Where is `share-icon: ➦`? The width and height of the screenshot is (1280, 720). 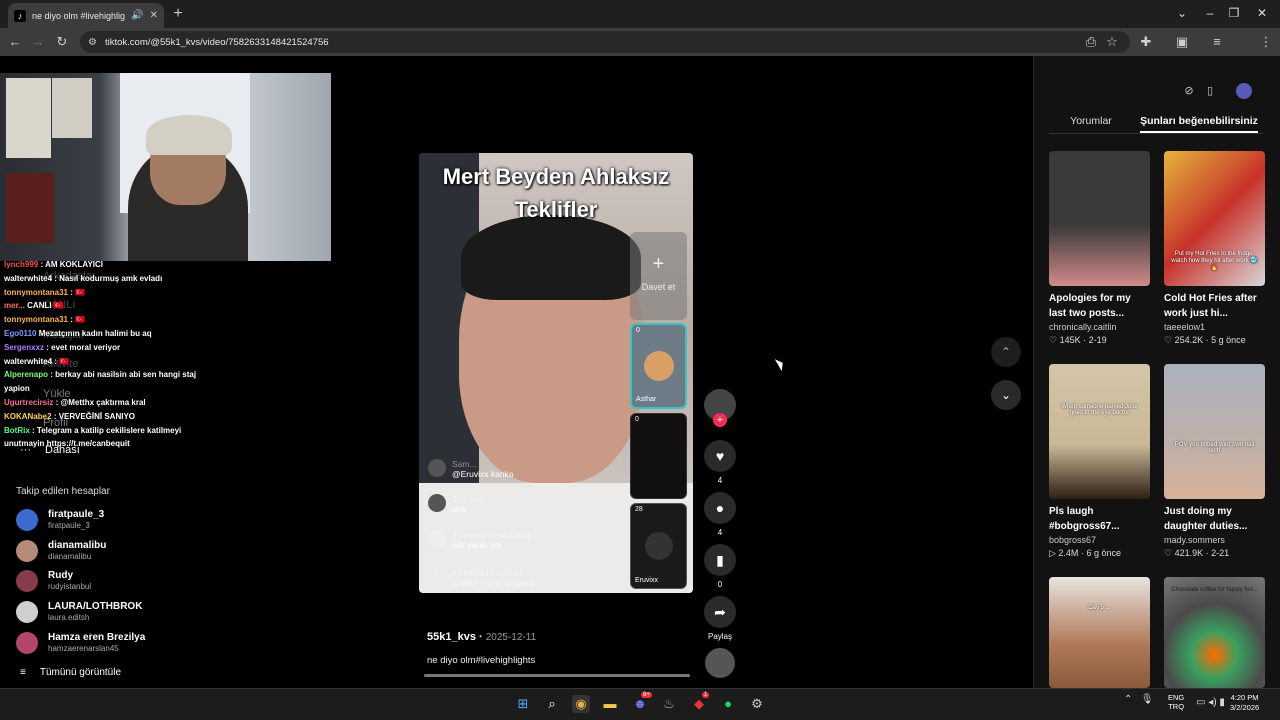 share-icon: ➦ is located at coordinates (720, 612).